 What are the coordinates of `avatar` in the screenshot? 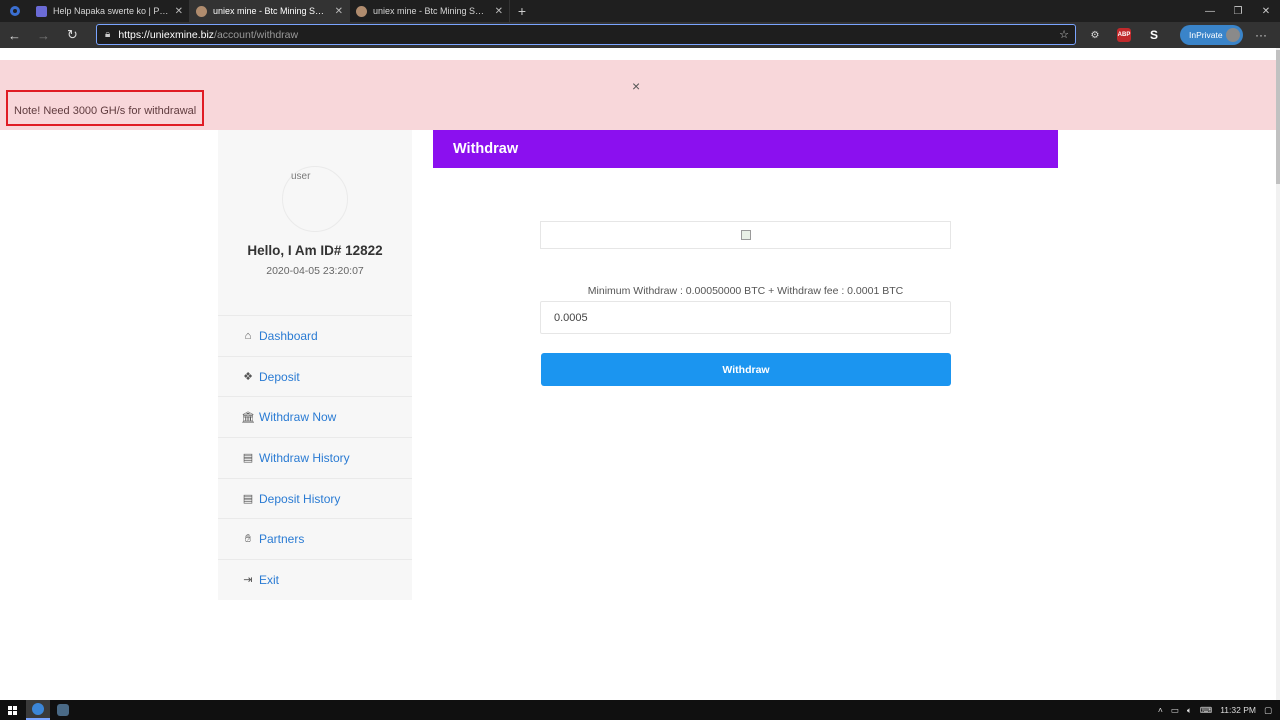 It's located at (1233, 35).